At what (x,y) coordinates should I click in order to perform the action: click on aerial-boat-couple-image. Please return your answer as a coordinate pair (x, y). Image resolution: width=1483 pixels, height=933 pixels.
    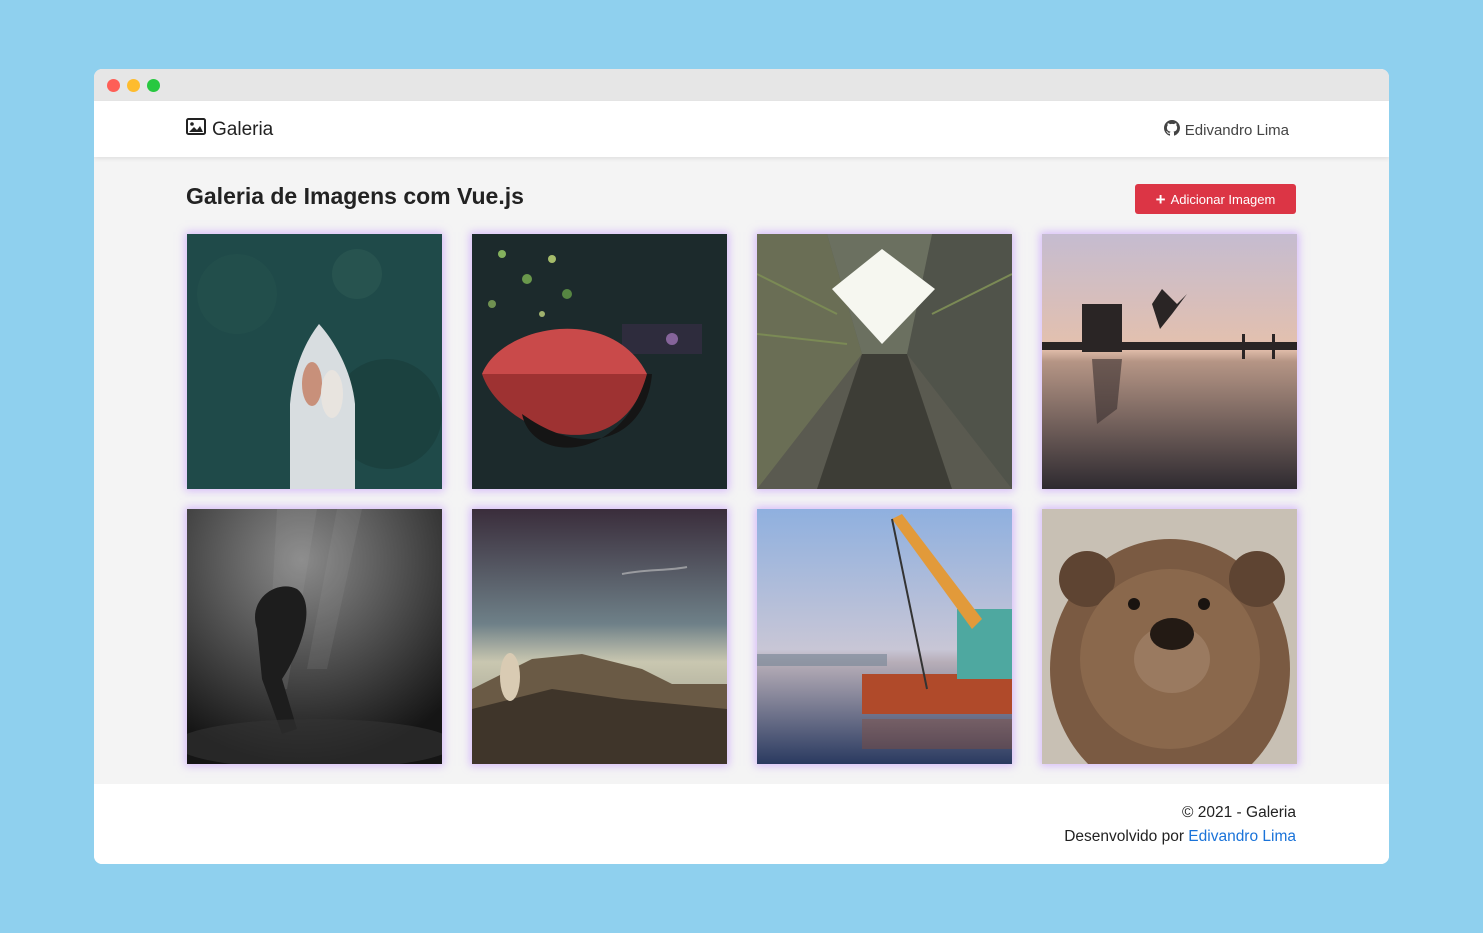
    Looking at the image, I should click on (314, 361).